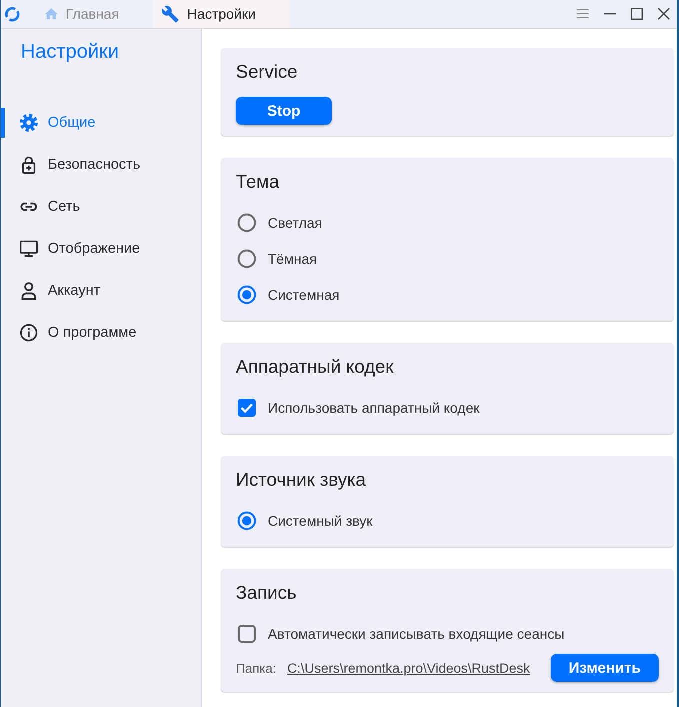 The height and width of the screenshot is (707, 679). What do you see at coordinates (101, 165) in the screenshot?
I see `sidebar-item: Безопасность` at bounding box center [101, 165].